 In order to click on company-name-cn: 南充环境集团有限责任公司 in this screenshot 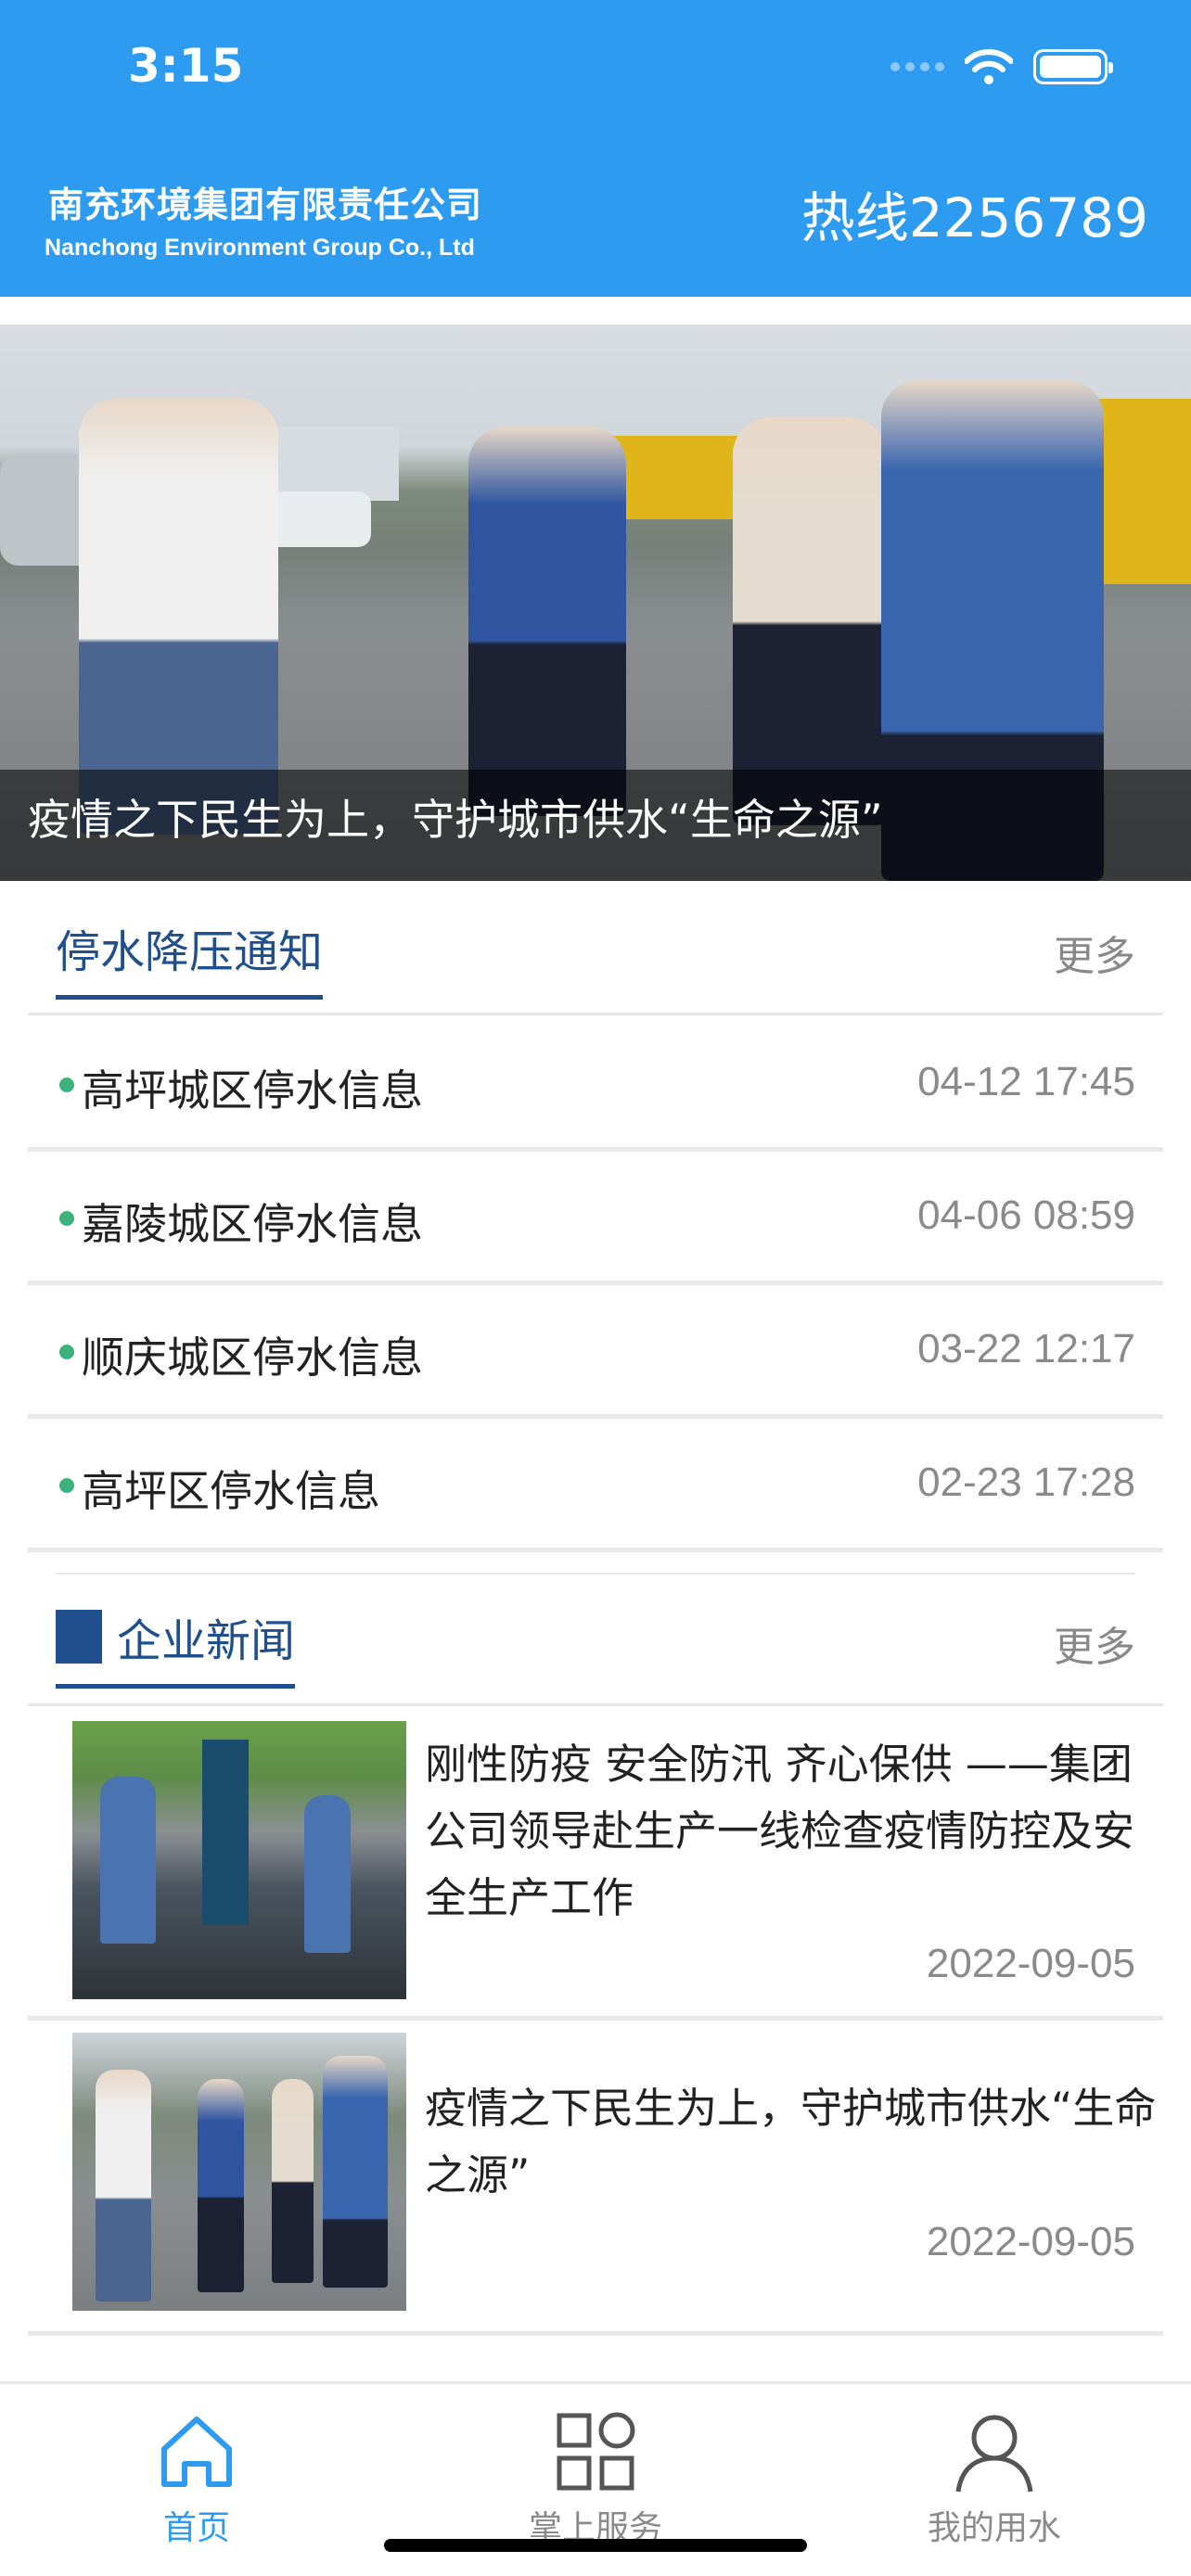, I will do `click(265, 205)`.